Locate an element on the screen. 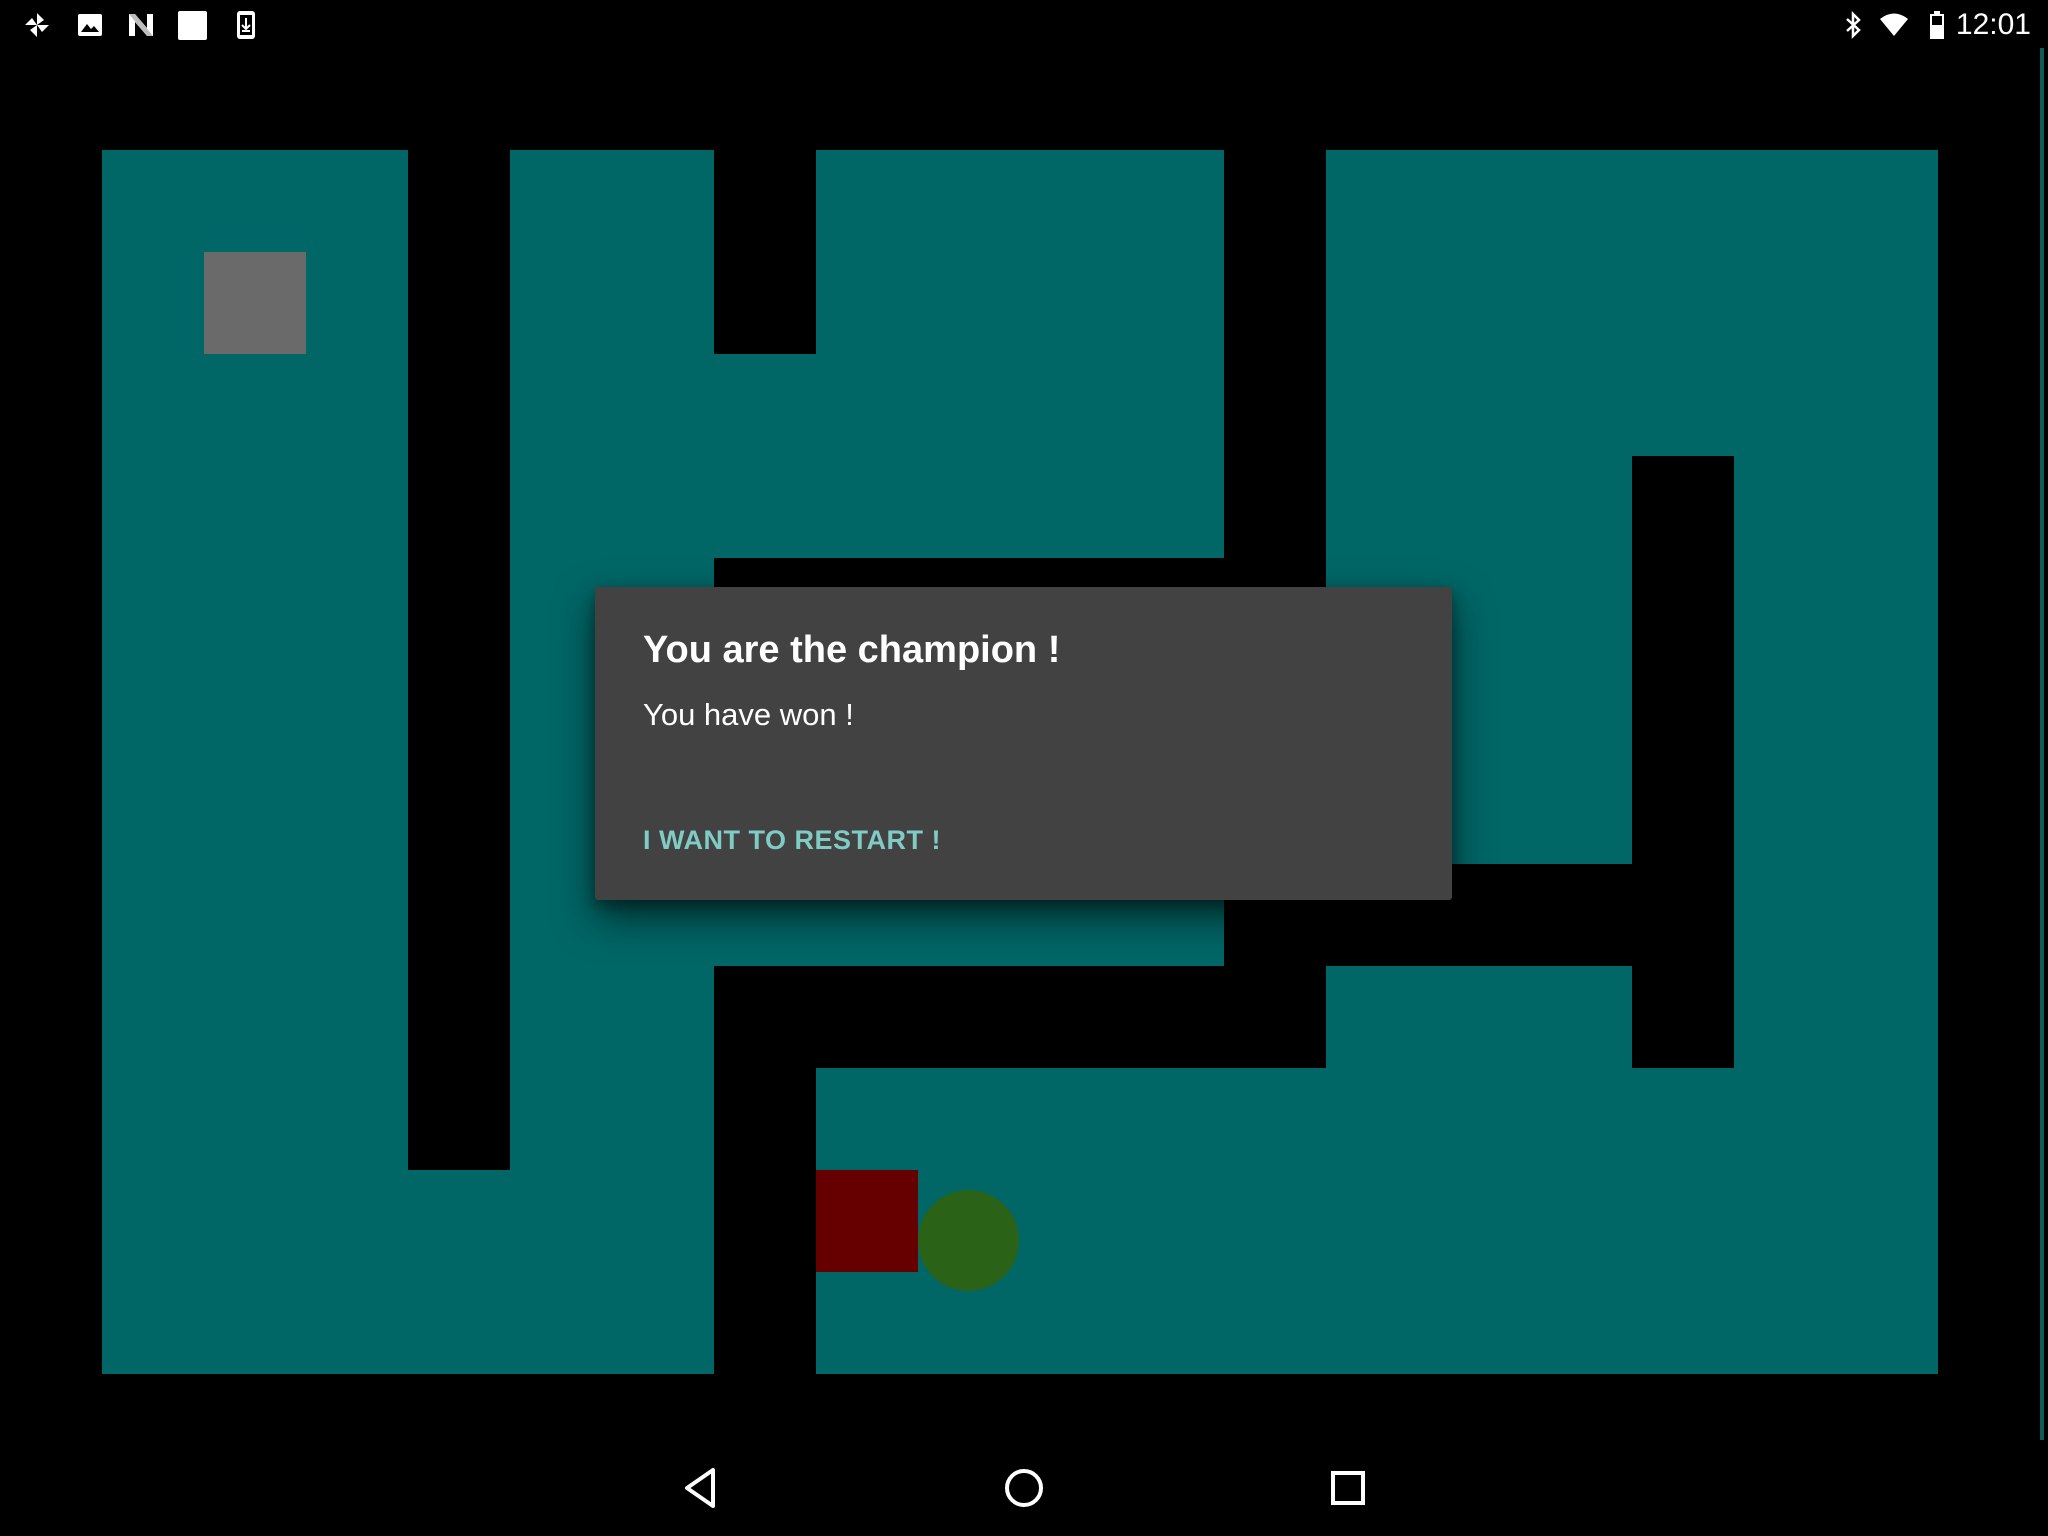 This screenshot has width=2048, height=1536. dialog-title: You are the champion ! is located at coordinates (852, 650).